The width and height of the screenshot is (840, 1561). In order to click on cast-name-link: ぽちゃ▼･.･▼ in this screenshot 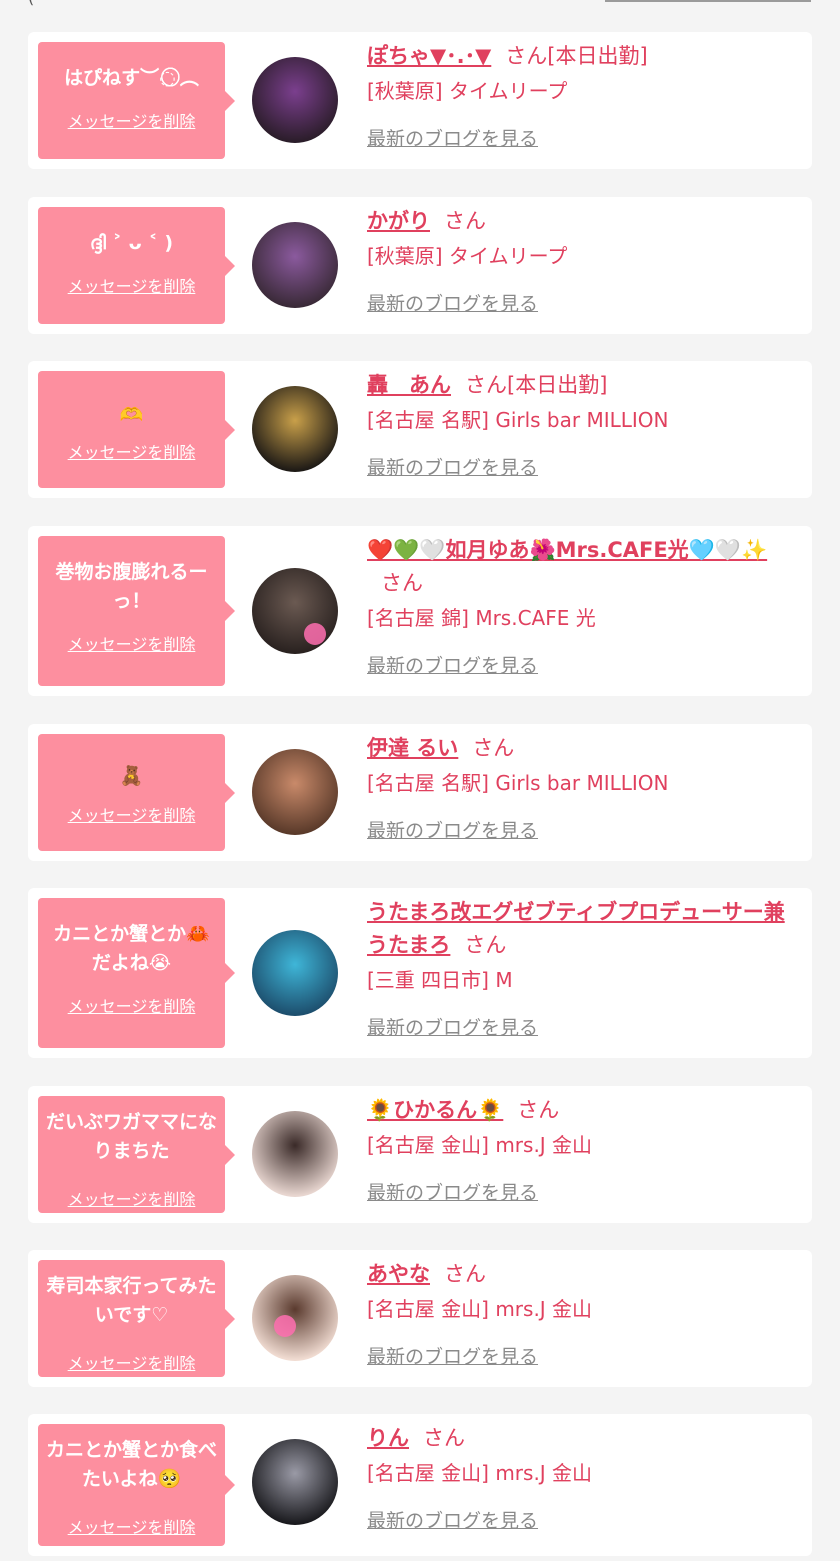, I will do `click(429, 56)`.